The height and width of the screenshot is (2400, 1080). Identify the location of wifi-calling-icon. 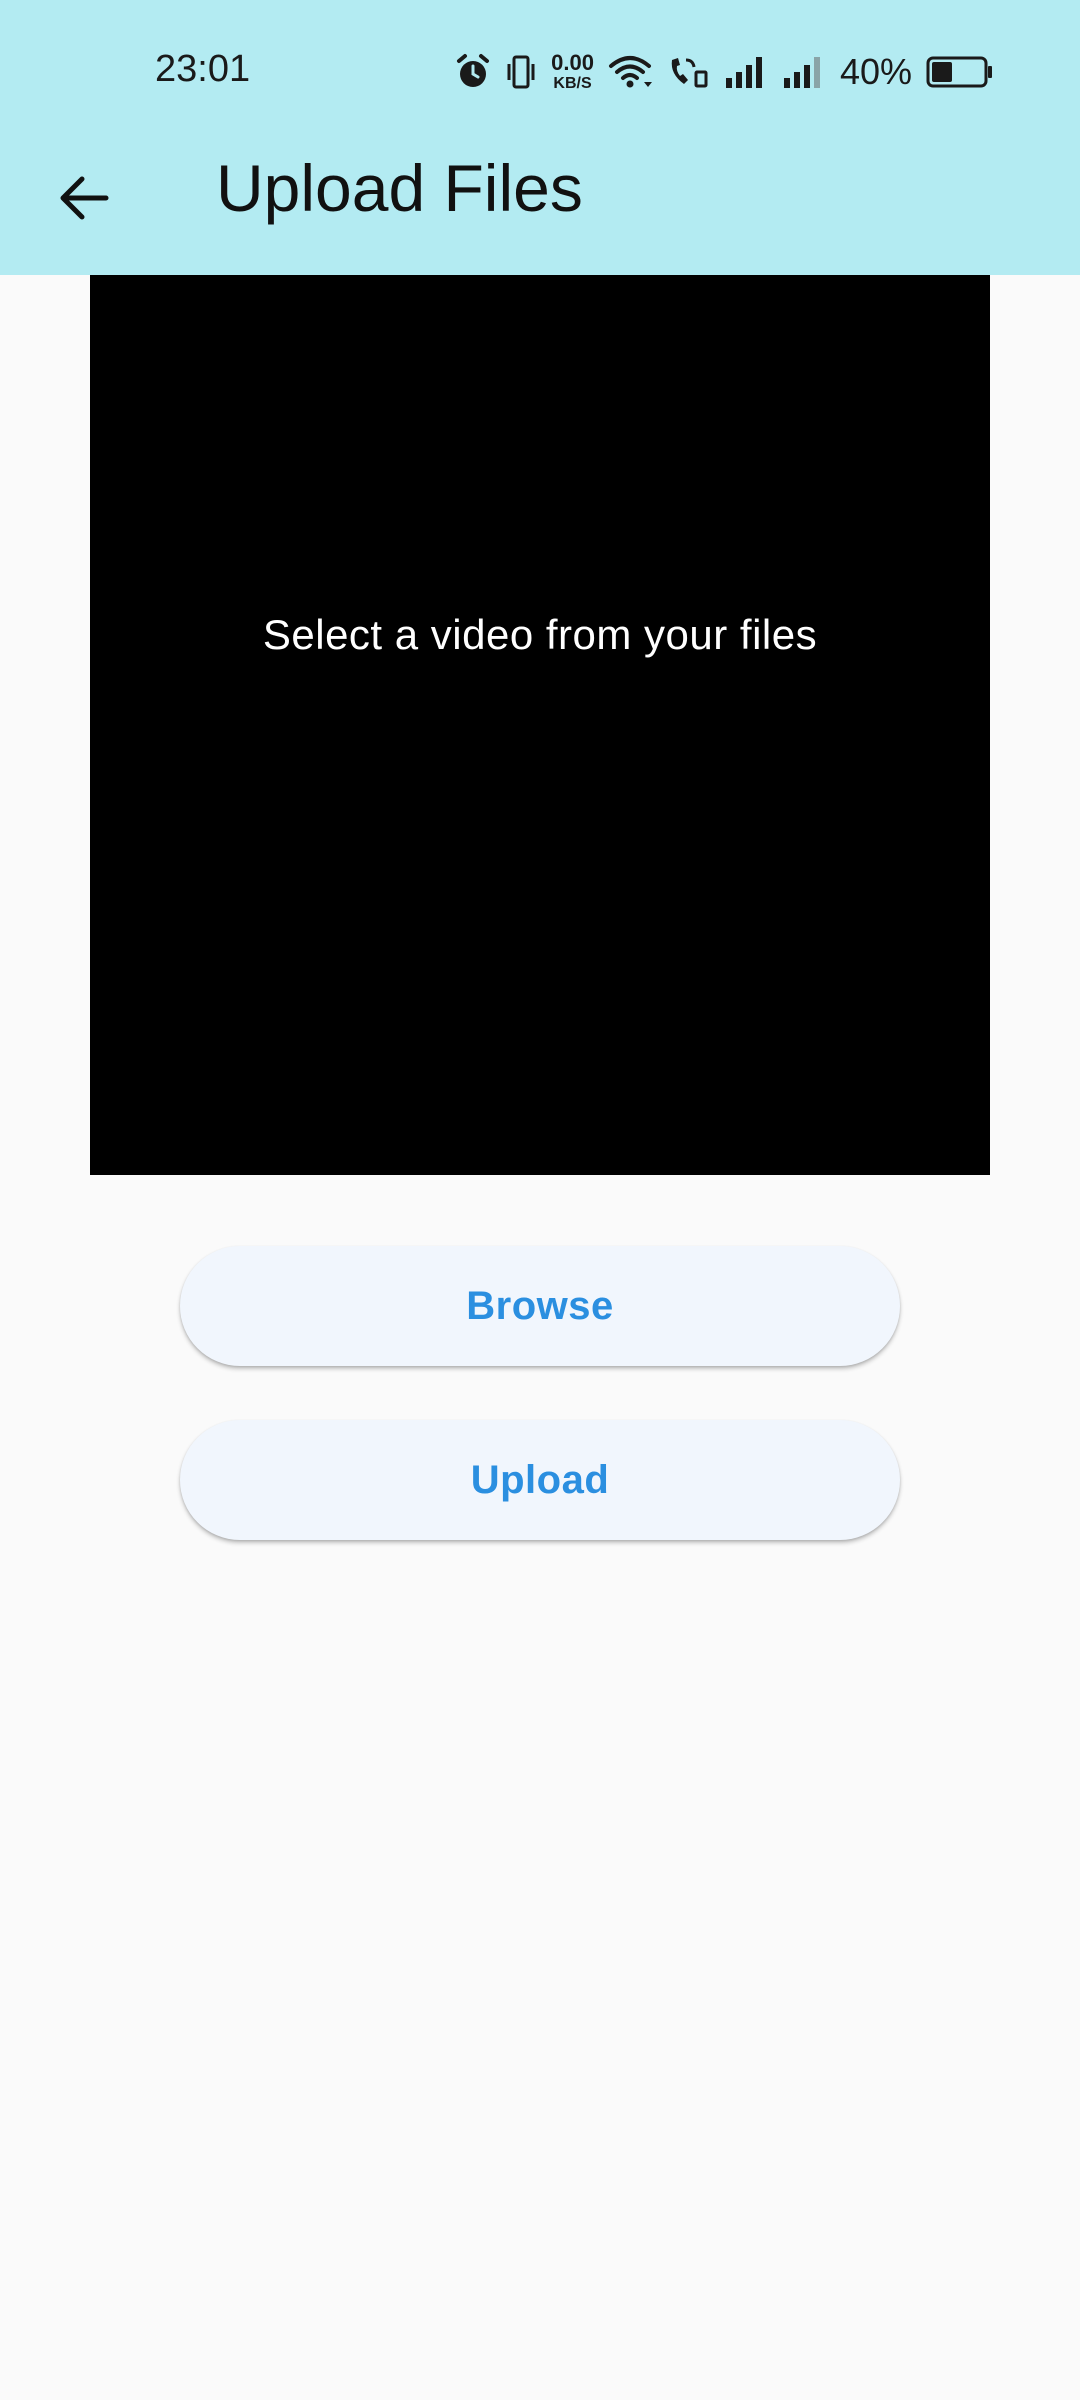
(688, 72).